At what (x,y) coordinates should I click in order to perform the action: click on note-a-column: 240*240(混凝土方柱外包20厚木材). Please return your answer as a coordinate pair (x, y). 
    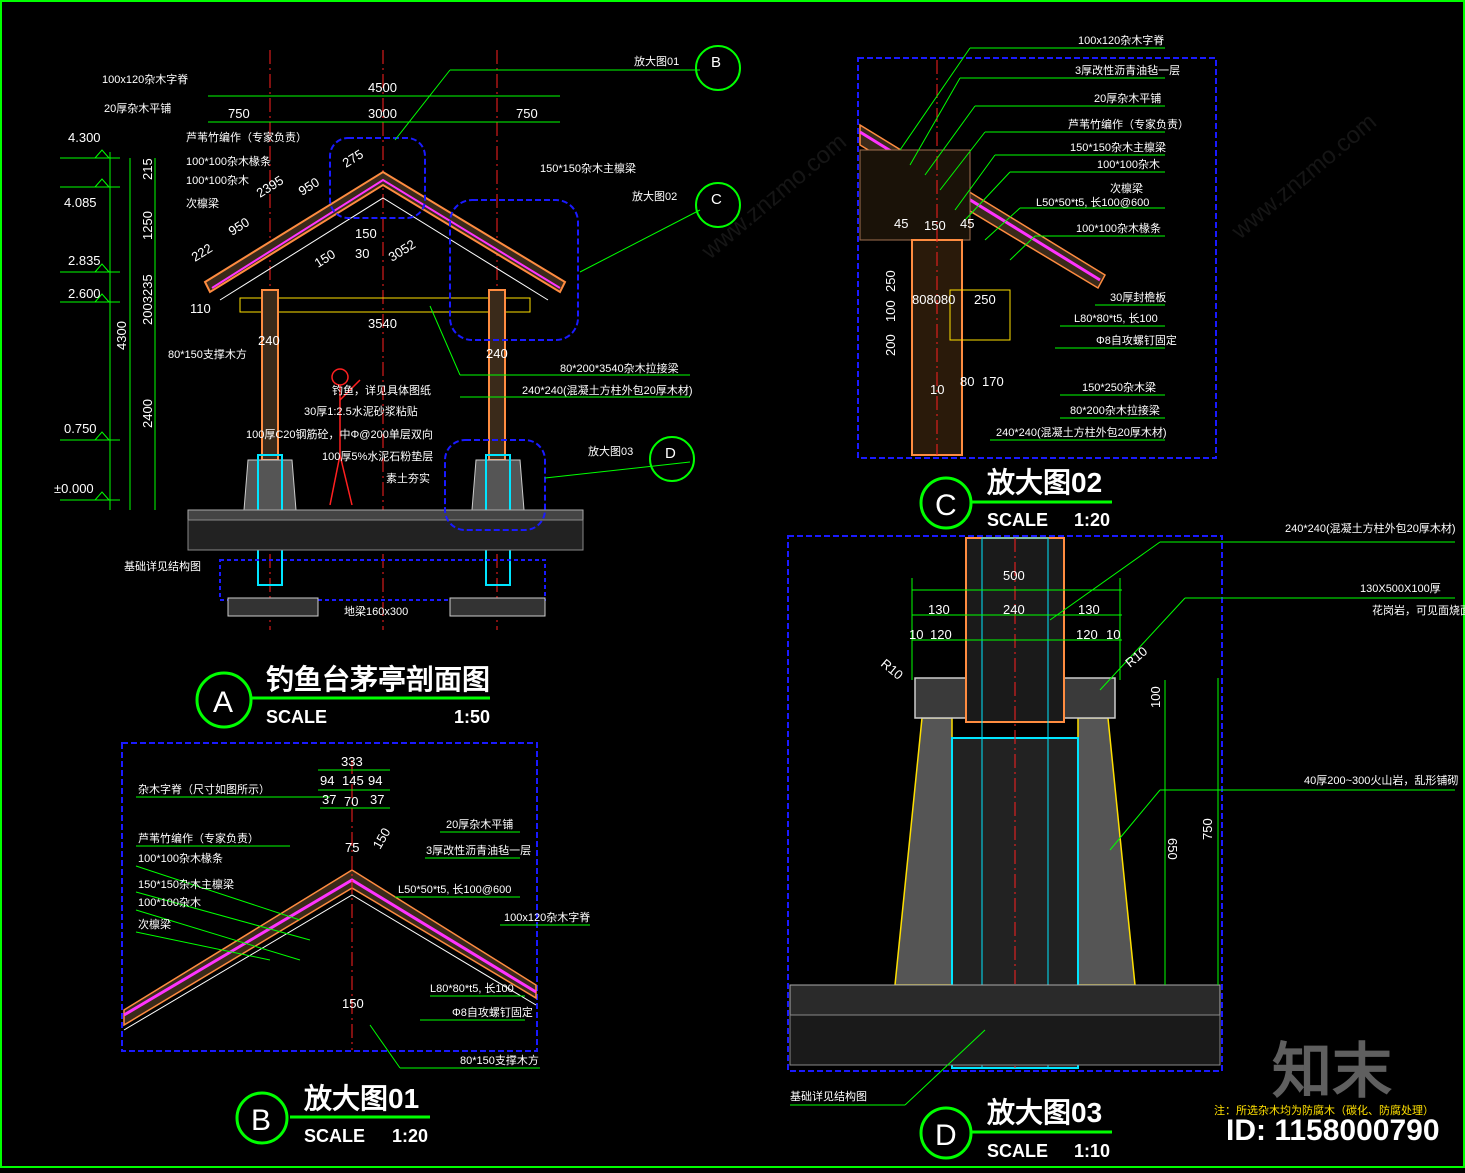
    Looking at the image, I should click on (607, 390).